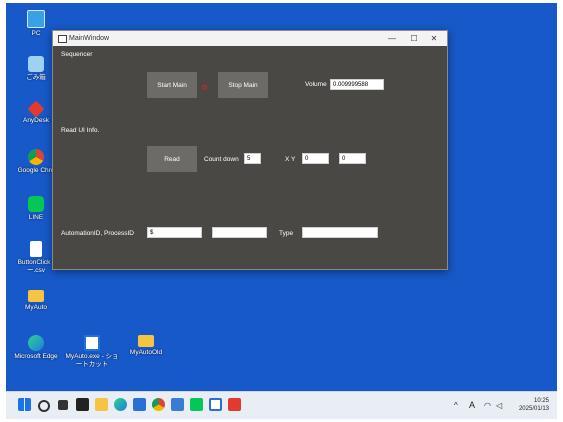 The height and width of the screenshot is (422, 563). I want to click on wifi-icon: ◠, so click(487, 405).